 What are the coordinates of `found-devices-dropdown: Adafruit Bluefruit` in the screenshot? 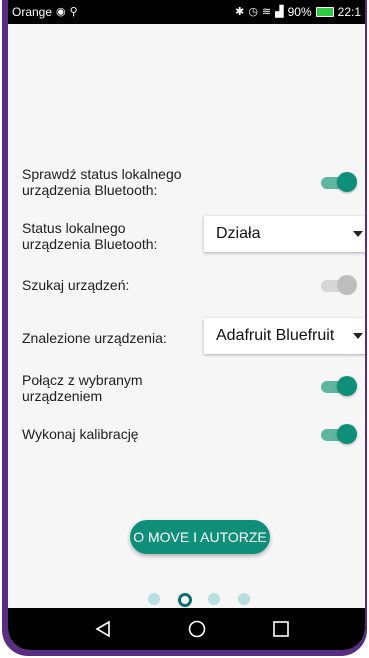 It's located at (284, 336).